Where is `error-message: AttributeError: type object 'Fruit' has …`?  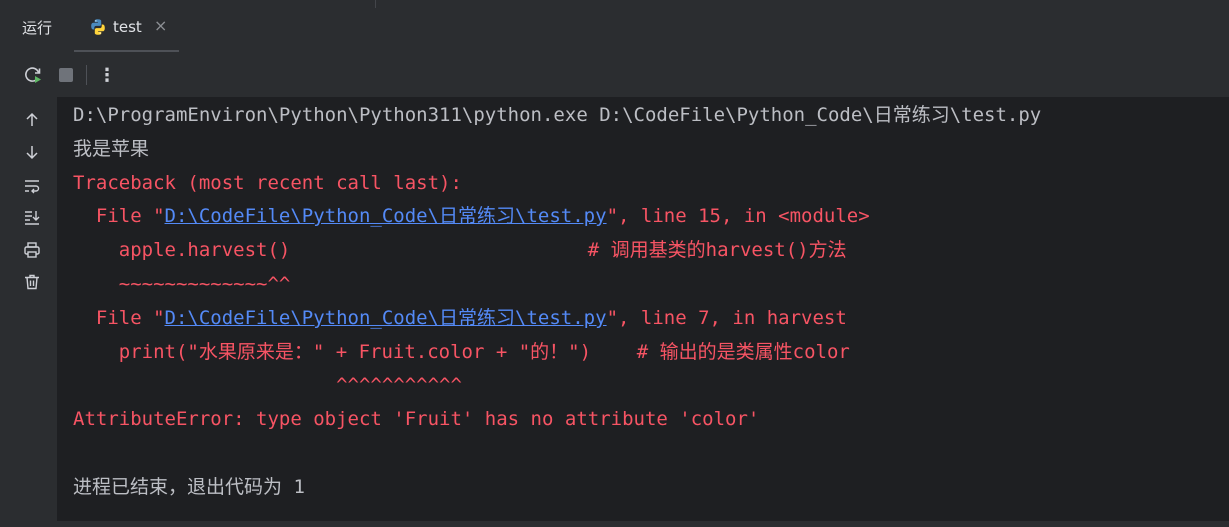
error-message: AttributeError: type object 'Fruit' has … is located at coordinates (416, 419).